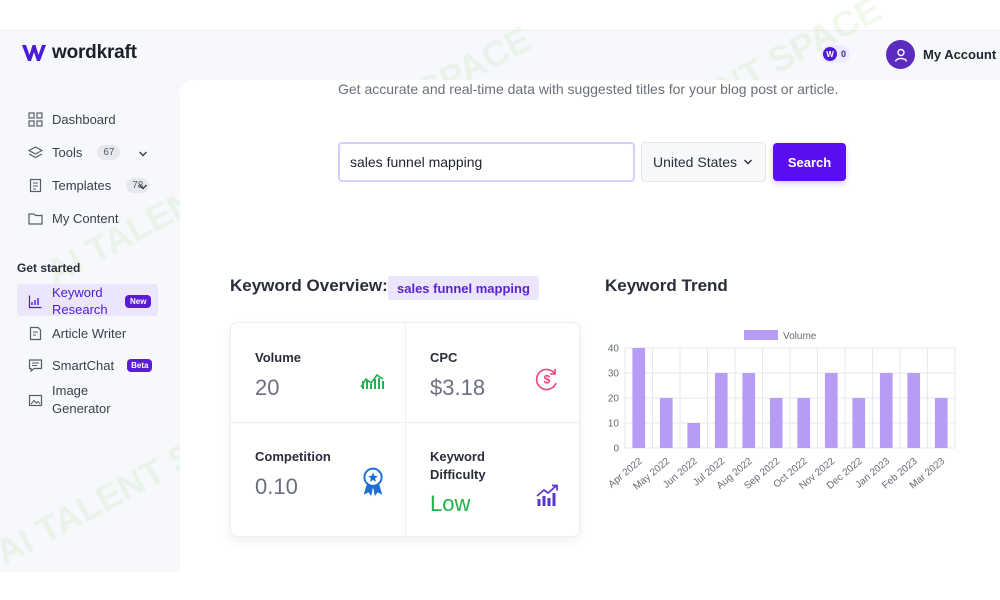  I want to click on sidebar-item-keyword-research: Keyword Research New, so click(90, 301).